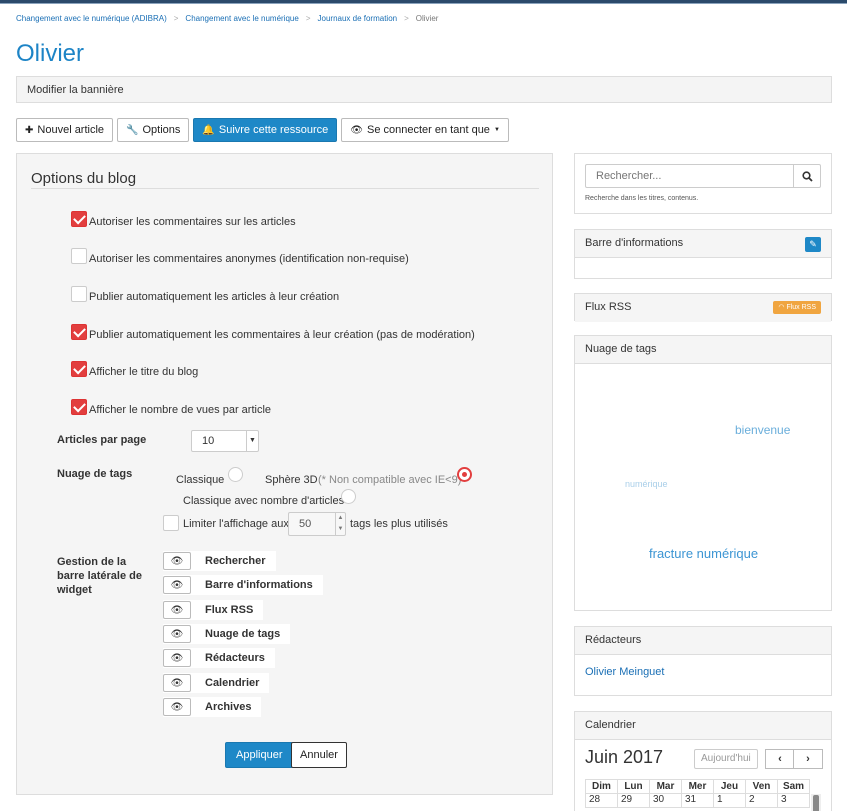  What do you see at coordinates (633, 800) in the screenshot?
I see `calendar-day: 29` at bounding box center [633, 800].